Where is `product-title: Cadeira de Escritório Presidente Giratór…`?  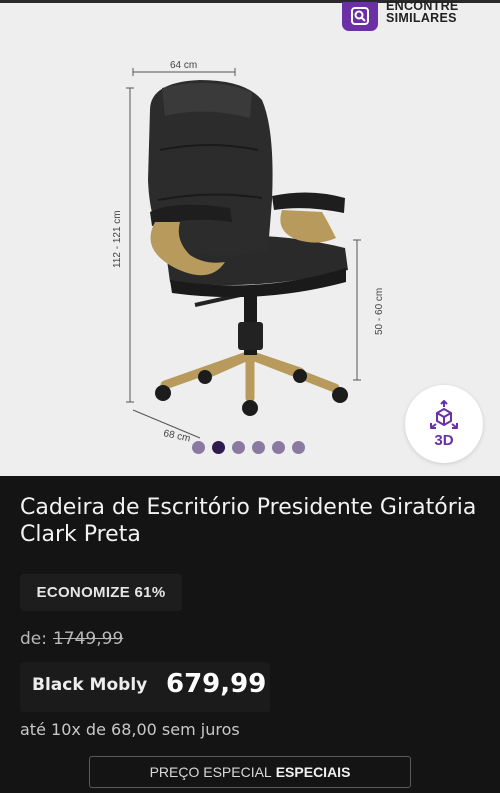 product-title: Cadeira de Escritório Presidente Giratór… is located at coordinates (248, 521).